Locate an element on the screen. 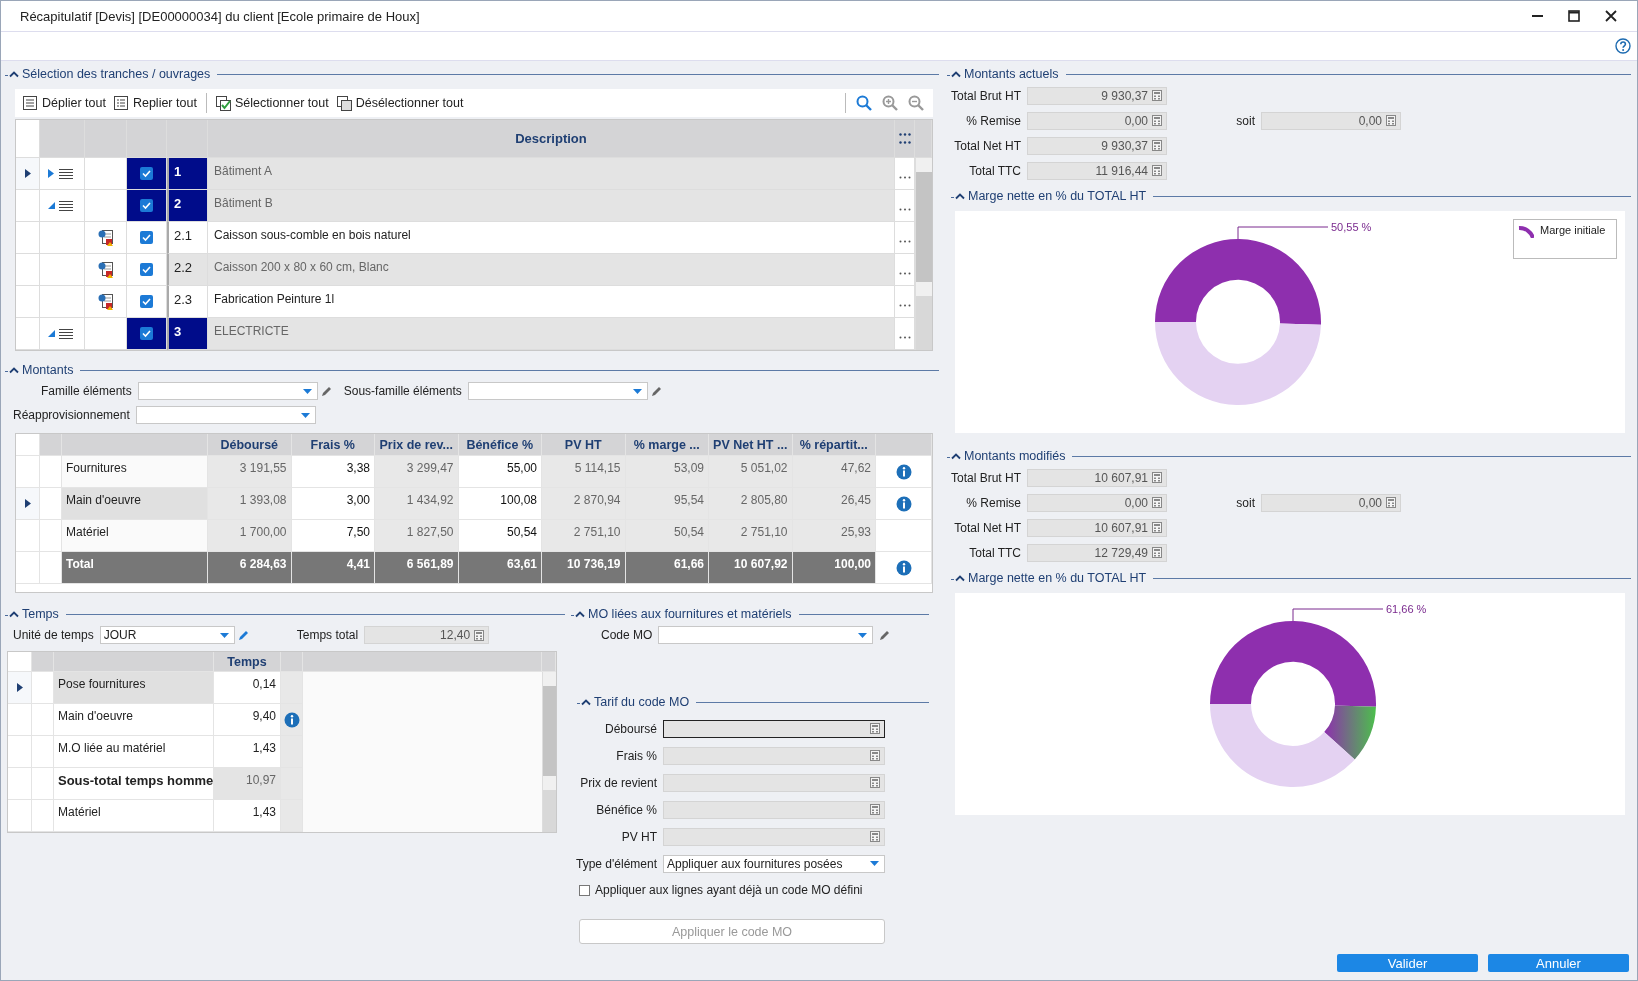 The image size is (1638, 981). help-icon is located at coordinates (1623, 46).